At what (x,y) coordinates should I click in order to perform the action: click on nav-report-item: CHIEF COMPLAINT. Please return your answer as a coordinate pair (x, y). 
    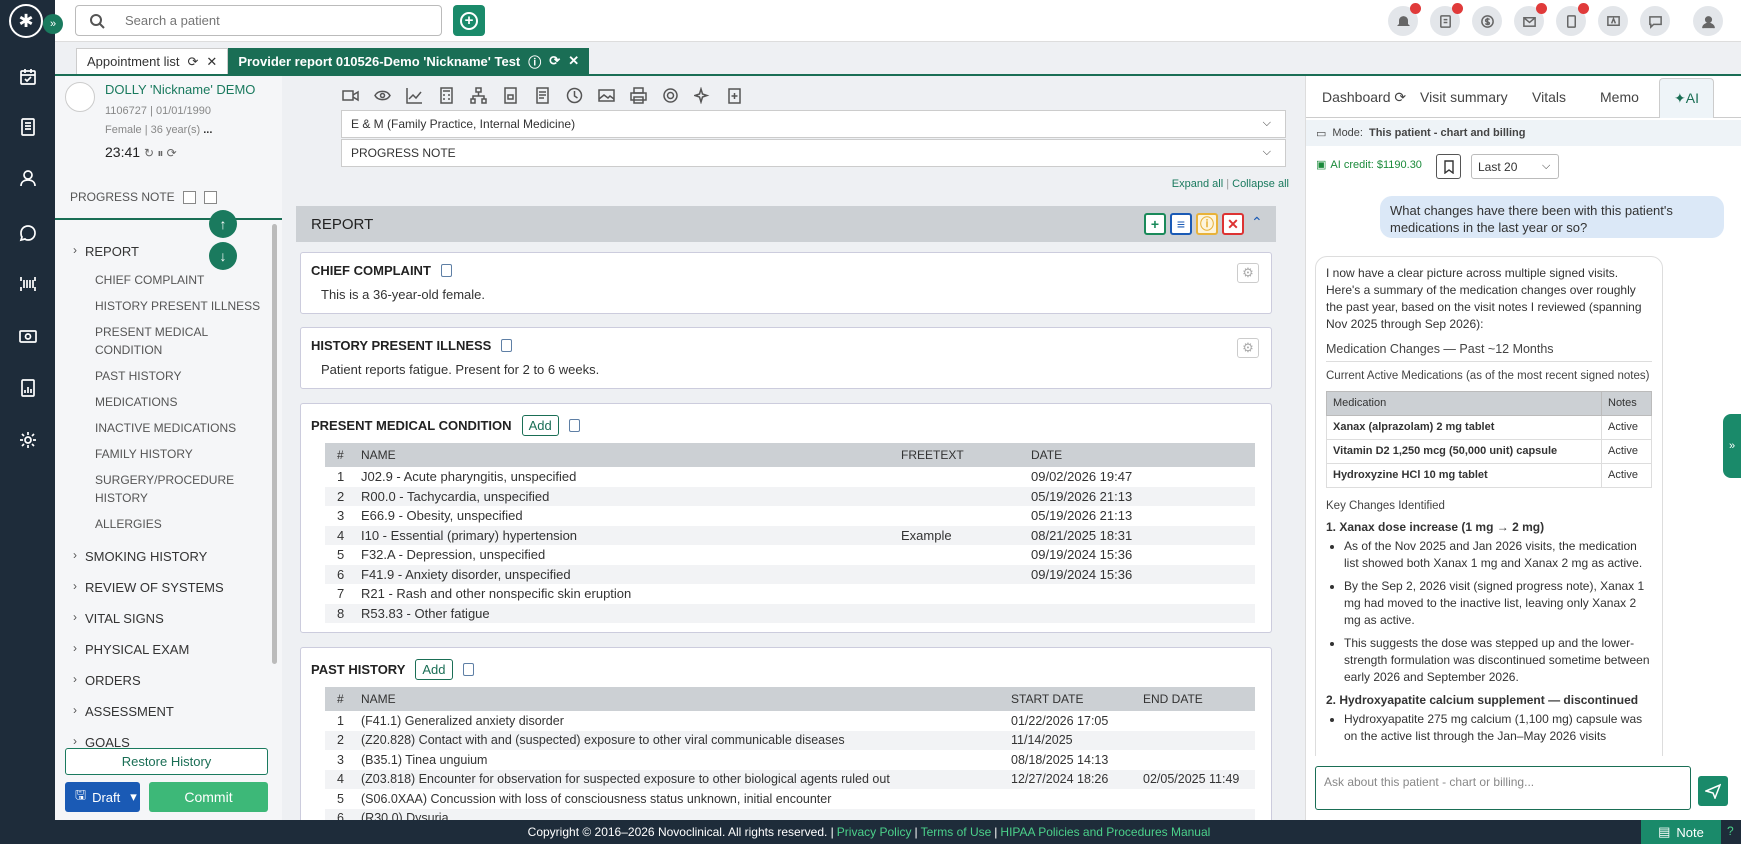
    Looking at the image, I should click on (170, 280).